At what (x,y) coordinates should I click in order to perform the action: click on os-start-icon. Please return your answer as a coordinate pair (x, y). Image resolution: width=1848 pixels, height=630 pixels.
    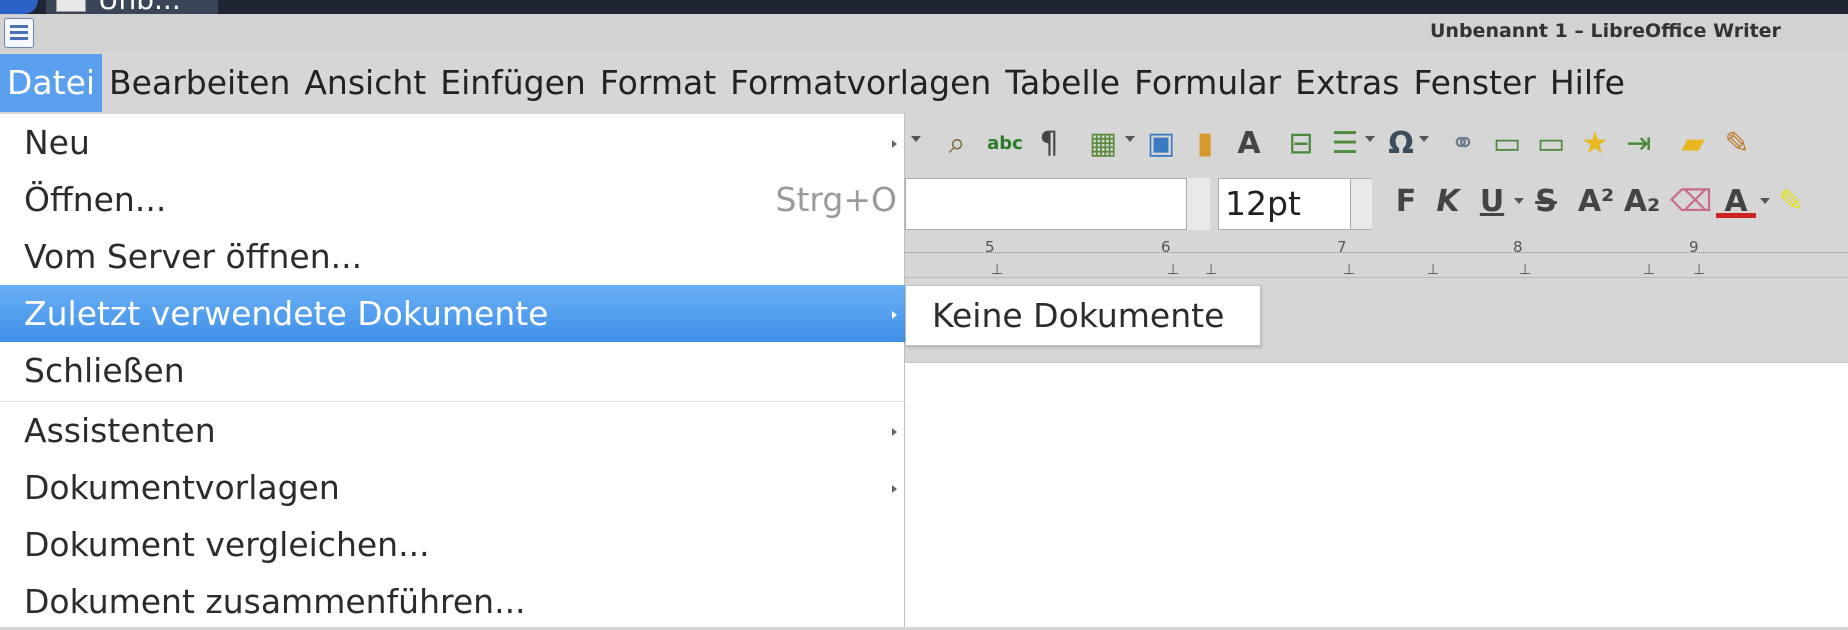
    Looking at the image, I should click on (19, 7).